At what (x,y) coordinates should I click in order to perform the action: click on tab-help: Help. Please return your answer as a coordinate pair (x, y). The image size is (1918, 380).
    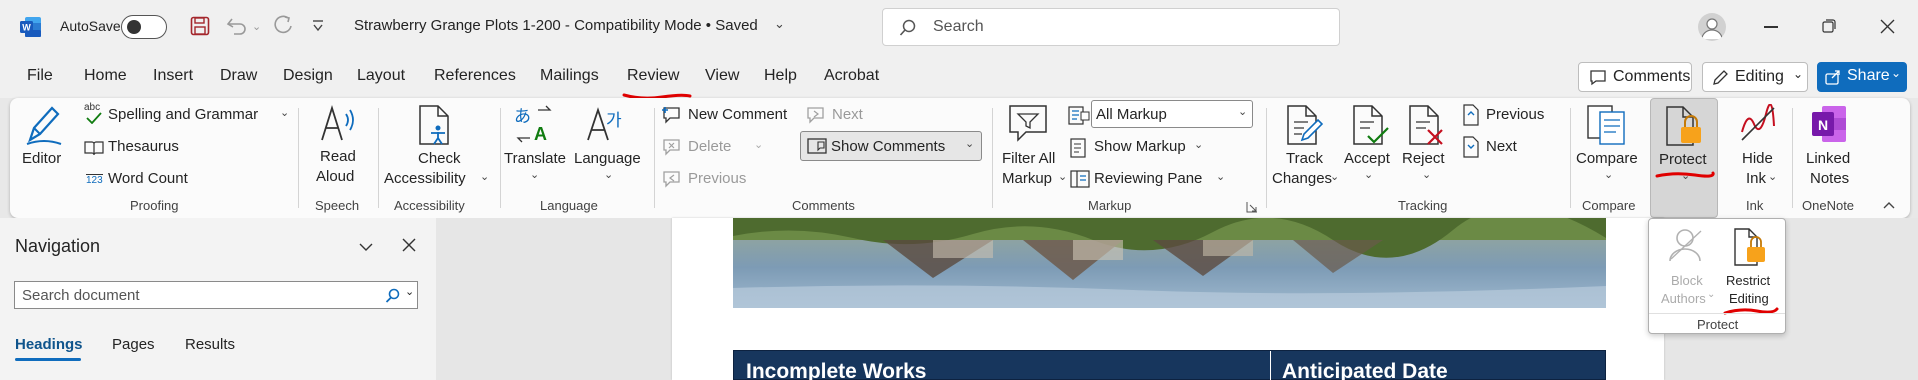
    Looking at the image, I should click on (780, 76).